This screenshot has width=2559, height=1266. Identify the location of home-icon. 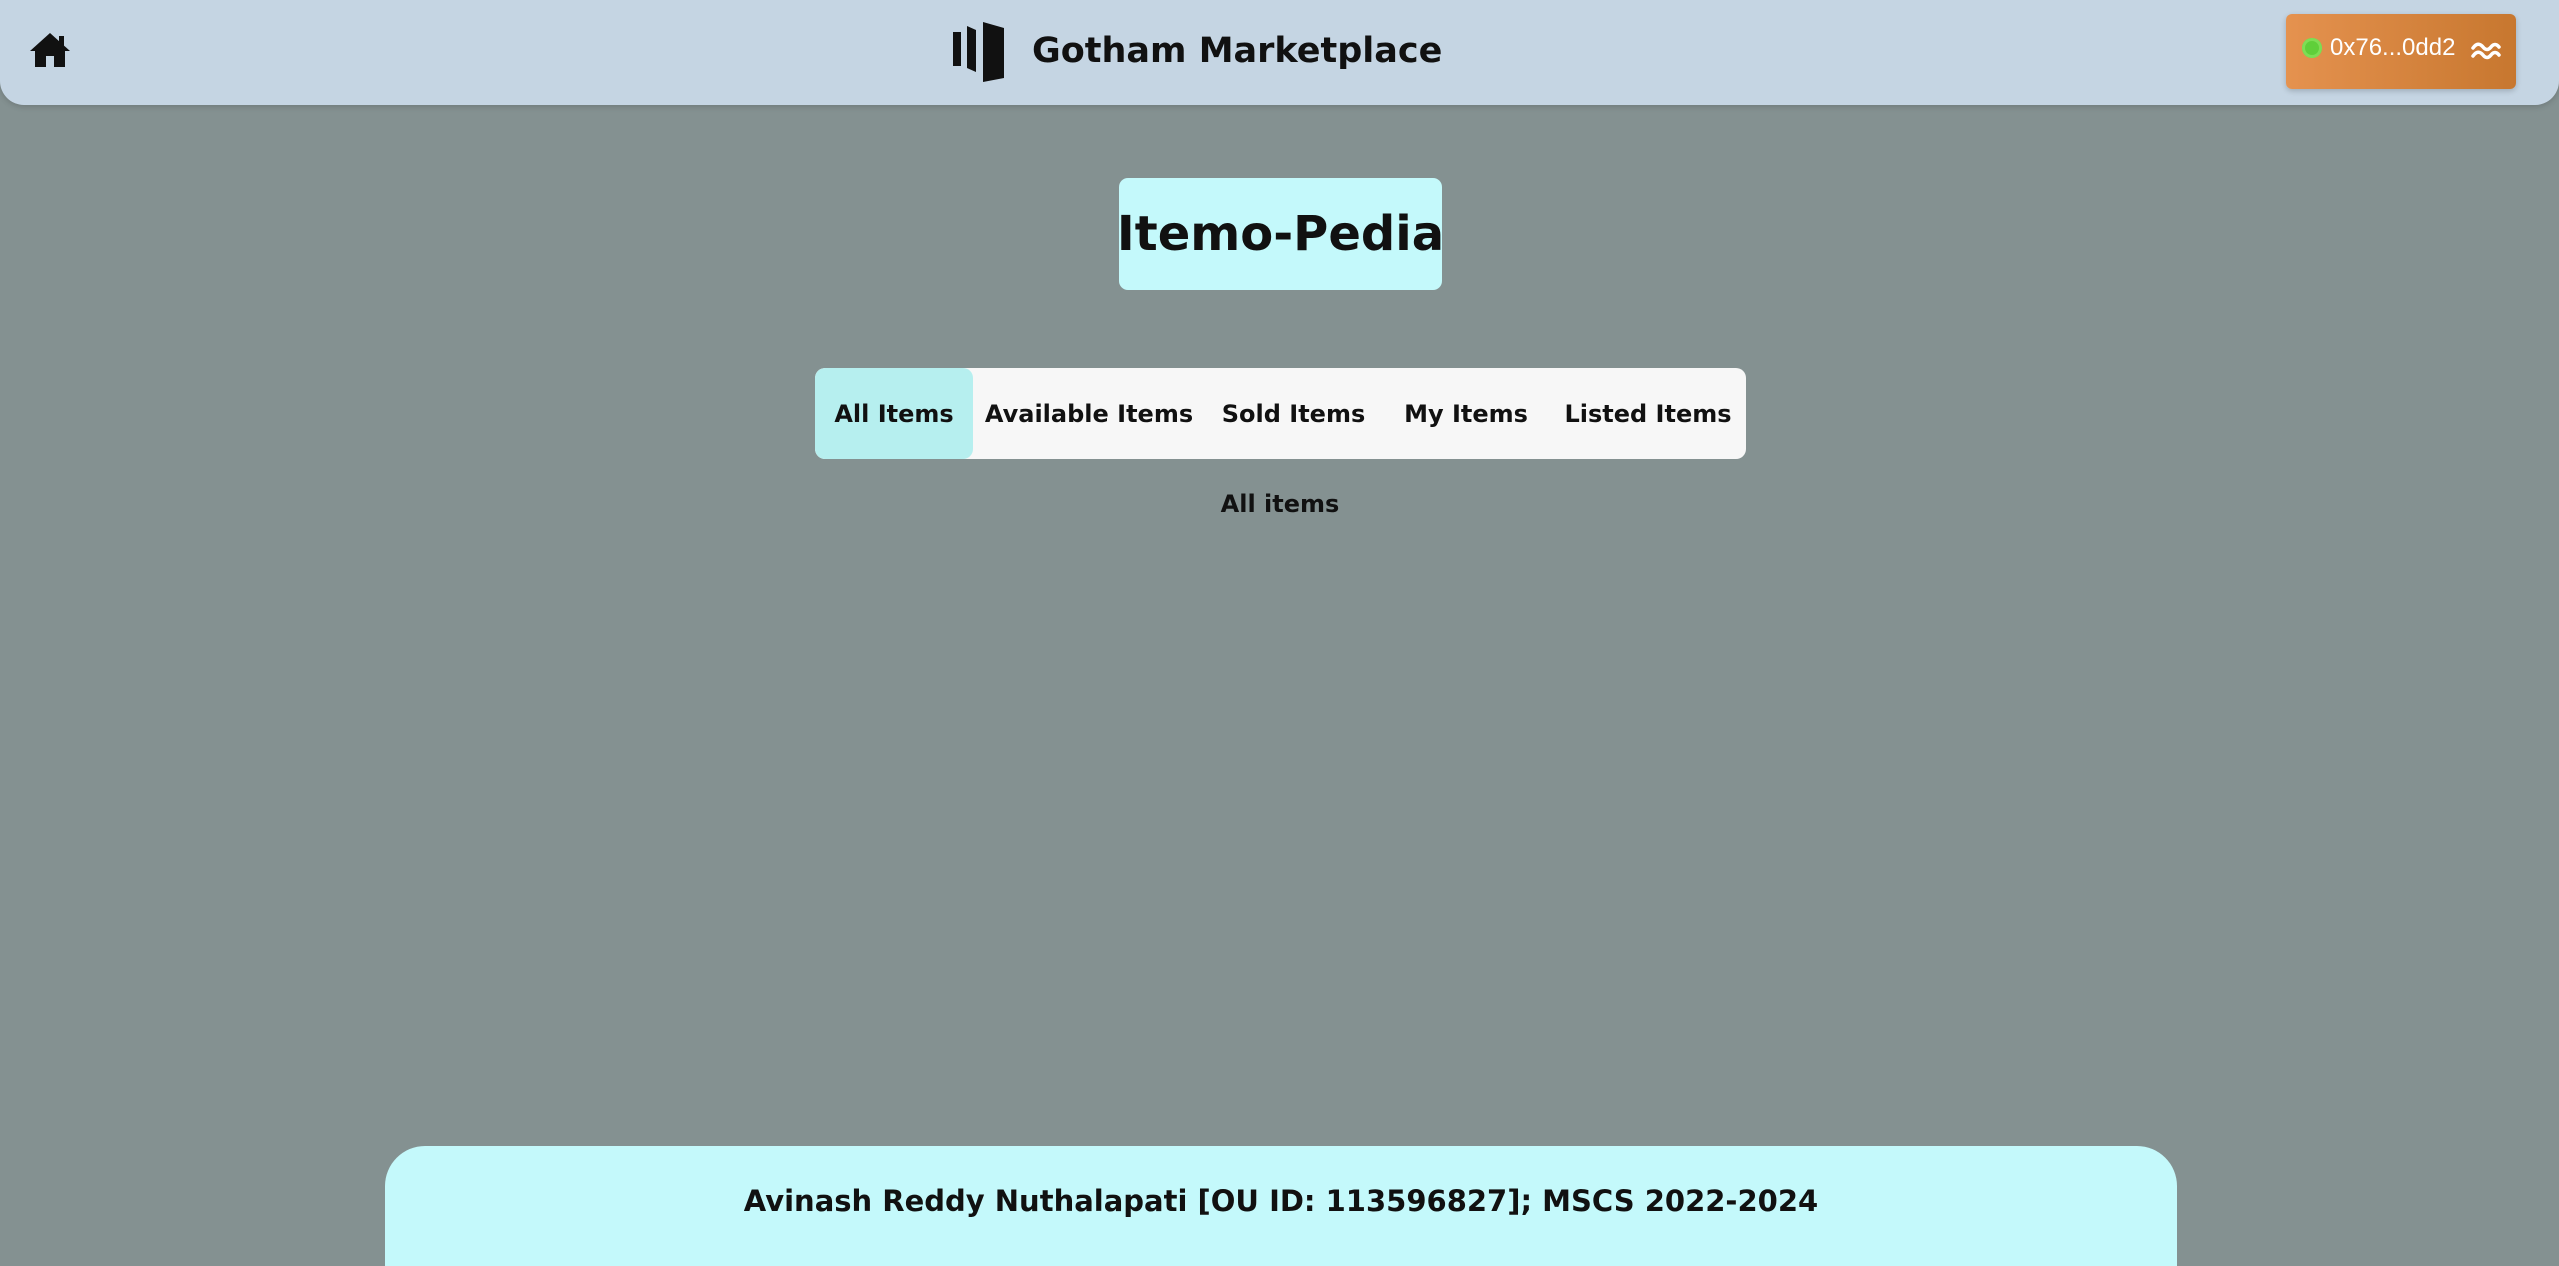
(50, 50).